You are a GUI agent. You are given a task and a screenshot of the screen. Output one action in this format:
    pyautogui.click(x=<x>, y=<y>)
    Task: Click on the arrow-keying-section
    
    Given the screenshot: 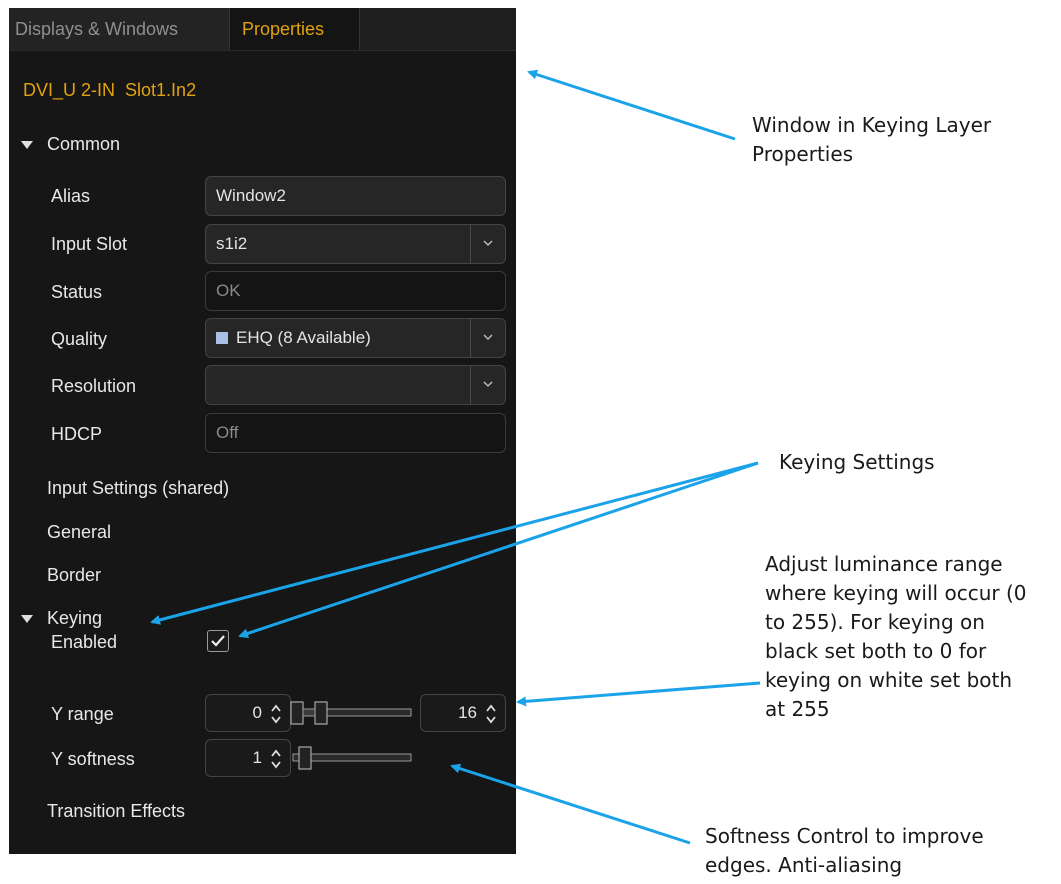 What is the action you would take?
    pyautogui.click(x=454, y=543)
    